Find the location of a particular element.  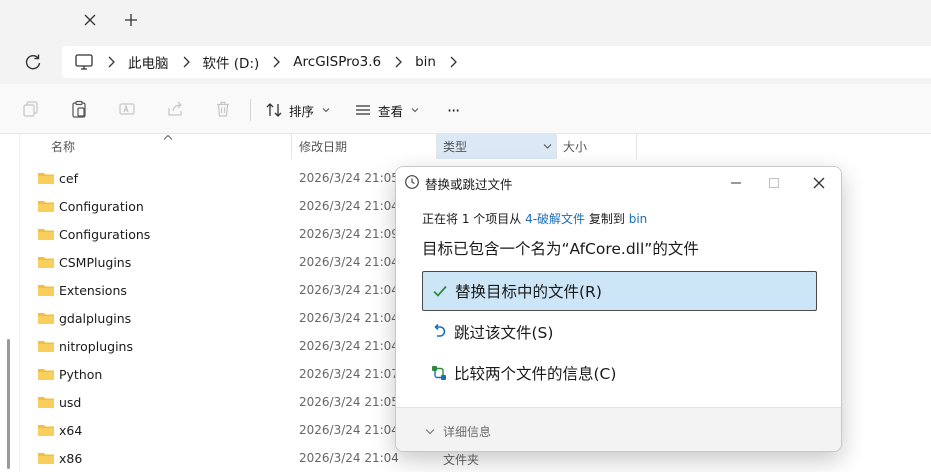

file-name: Configurations is located at coordinates (105, 234).